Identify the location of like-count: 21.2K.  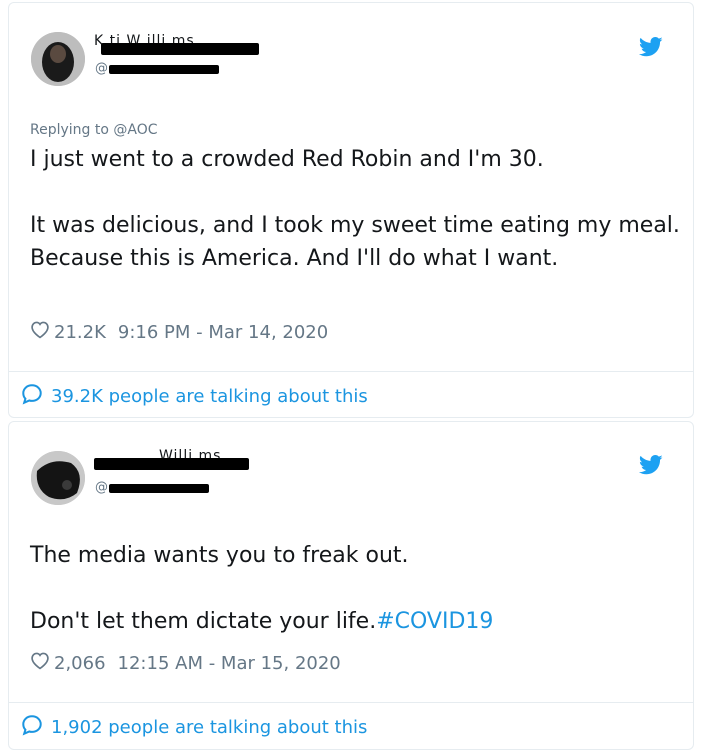
(80, 332).